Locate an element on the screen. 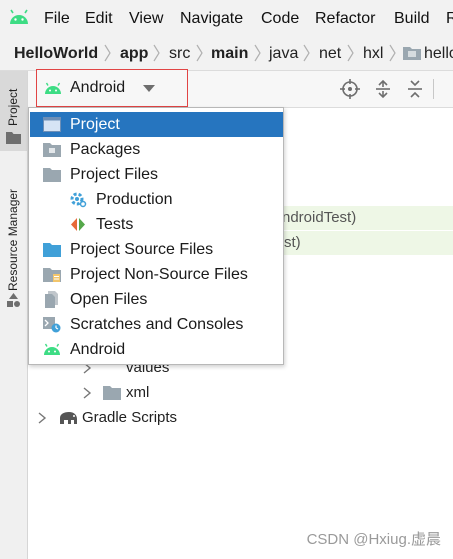 This screenshot has height=559, width=453. tree-row-android-test: ndroidTest) is located at coordinates (319, 218).